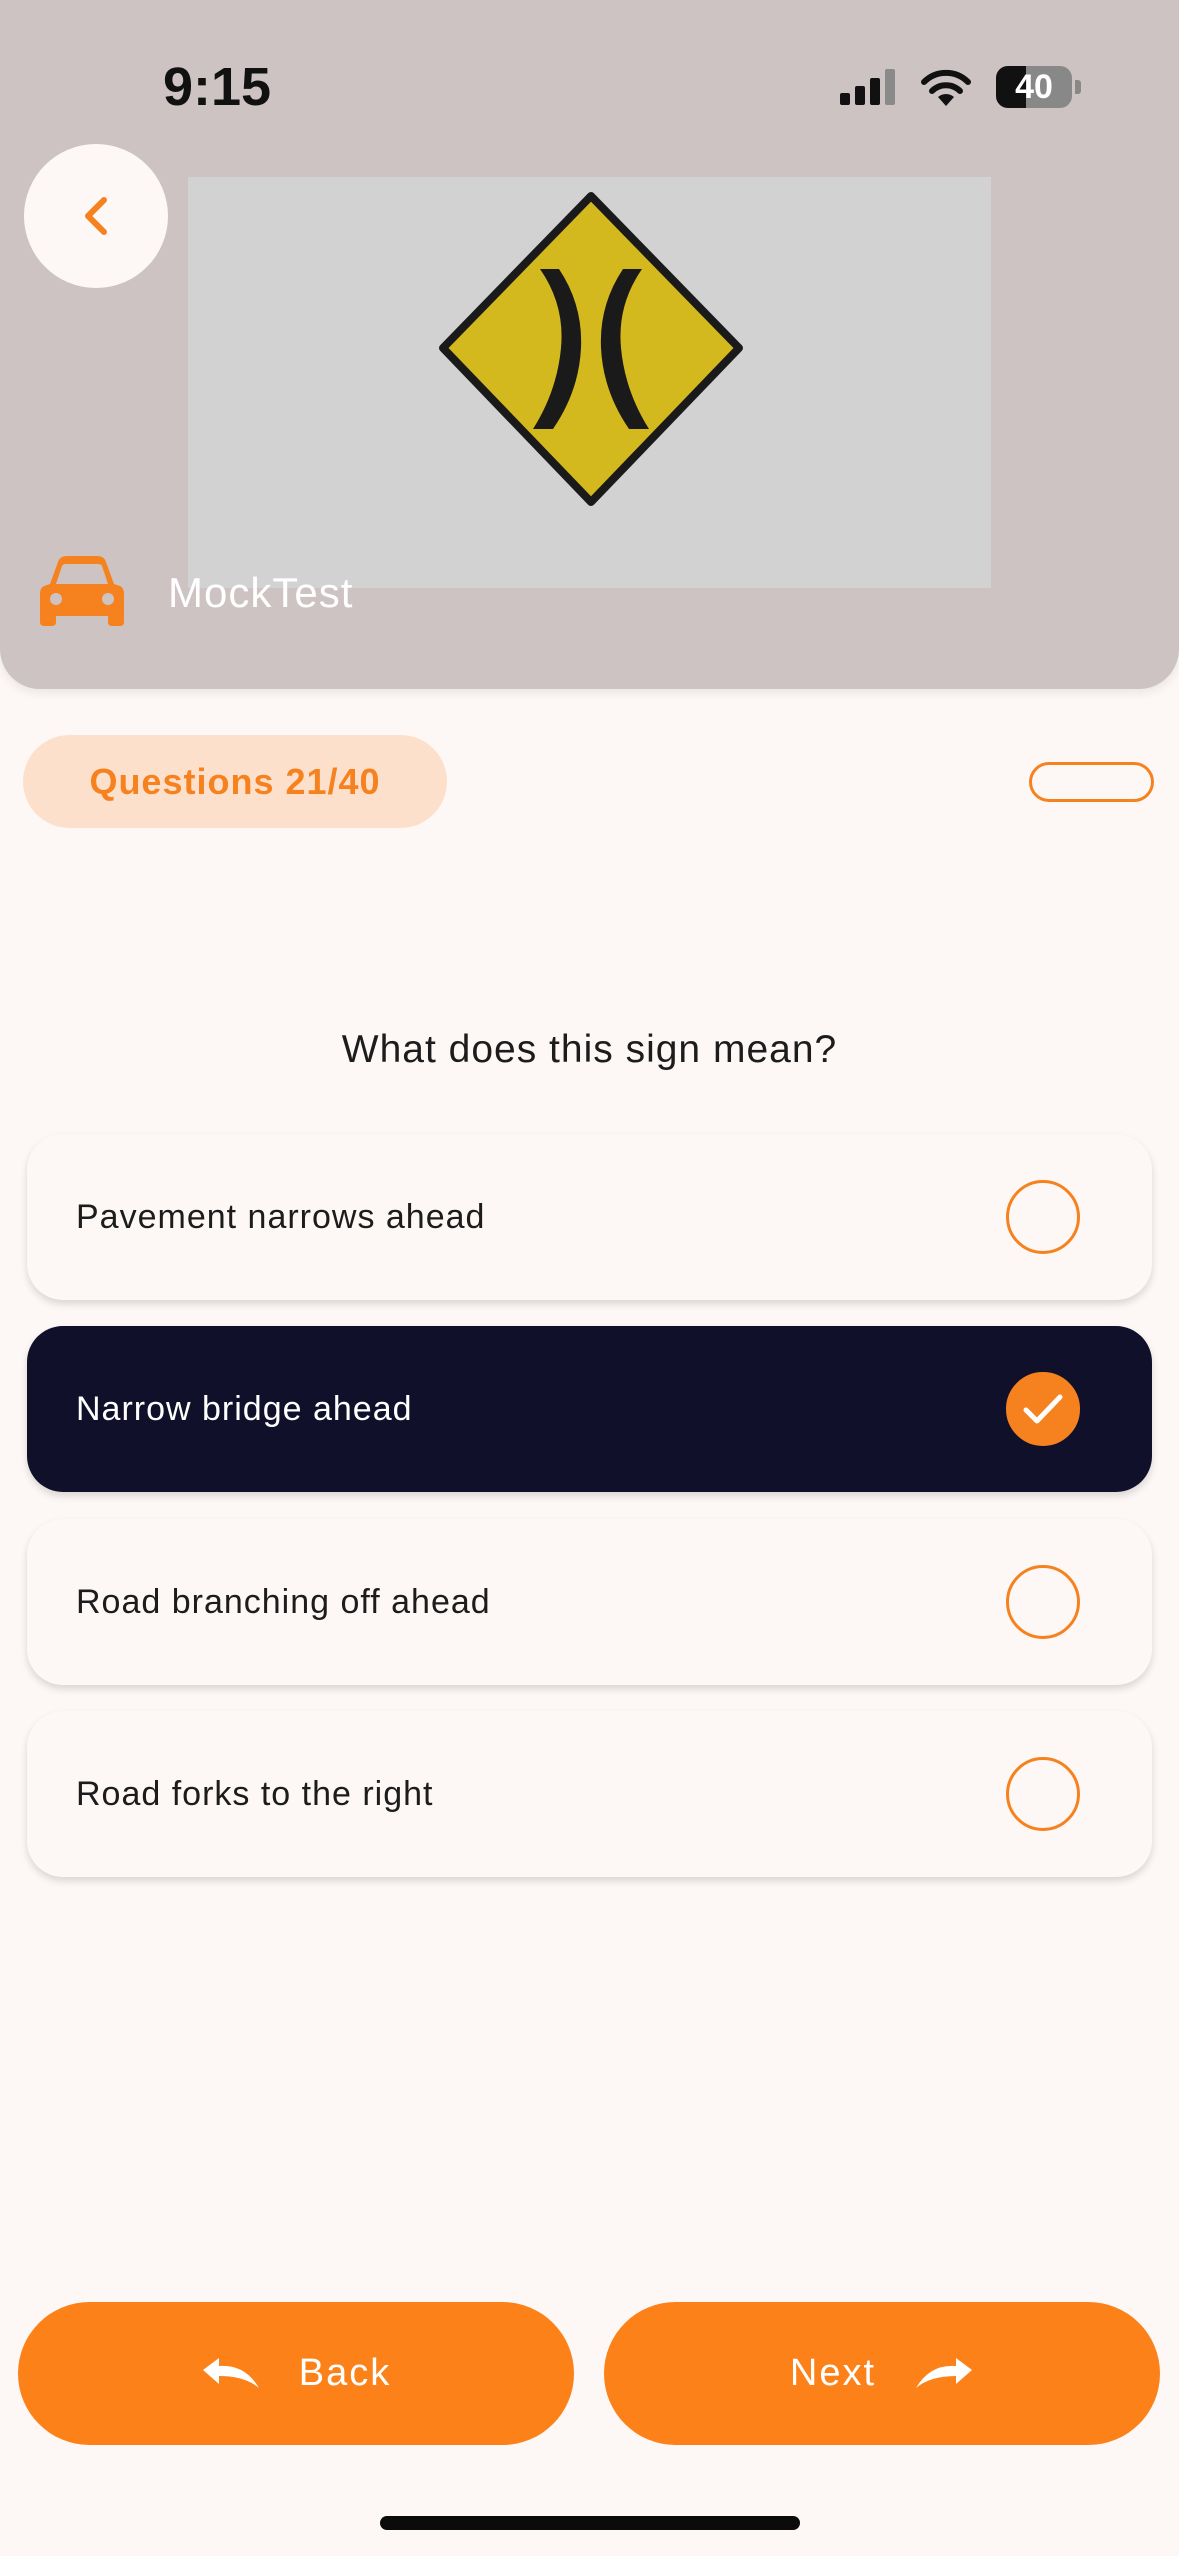 This screenshot has width=1179, height=2556. I want to click on next-button-label: Next, so click(833, 2373).